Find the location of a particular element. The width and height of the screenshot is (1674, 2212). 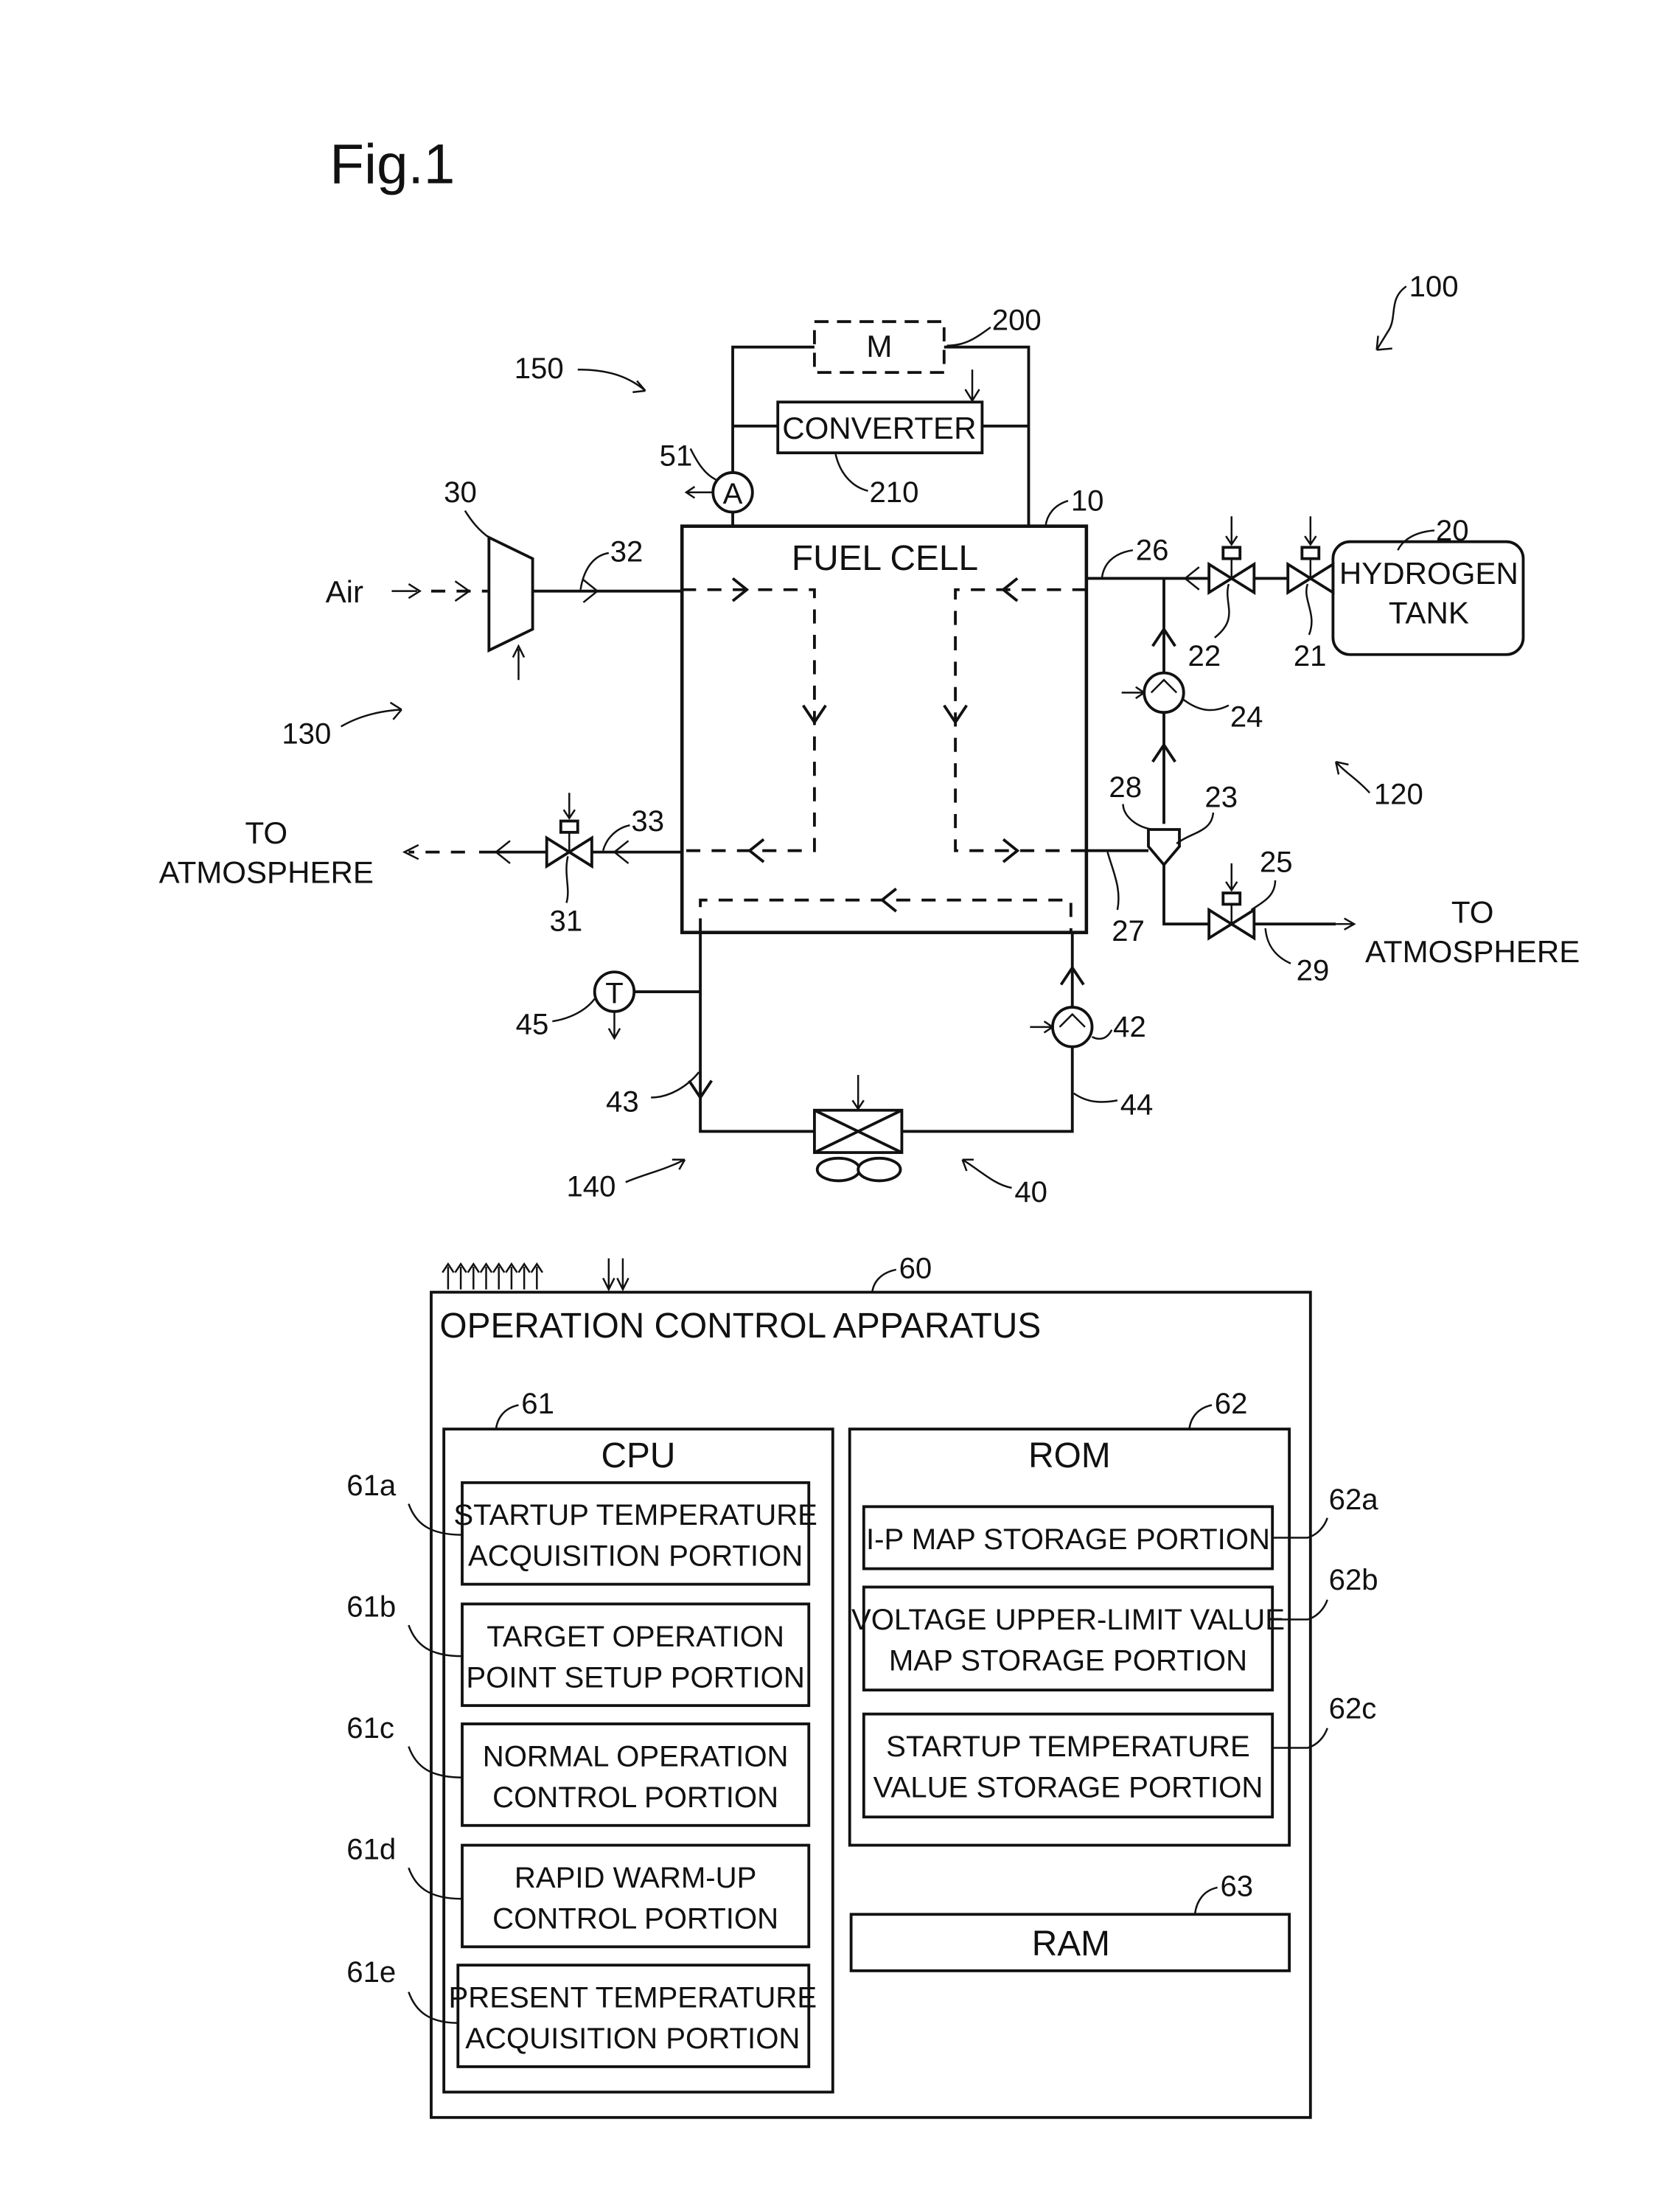

ref-31: 31 is located at coordinates (566, 921).